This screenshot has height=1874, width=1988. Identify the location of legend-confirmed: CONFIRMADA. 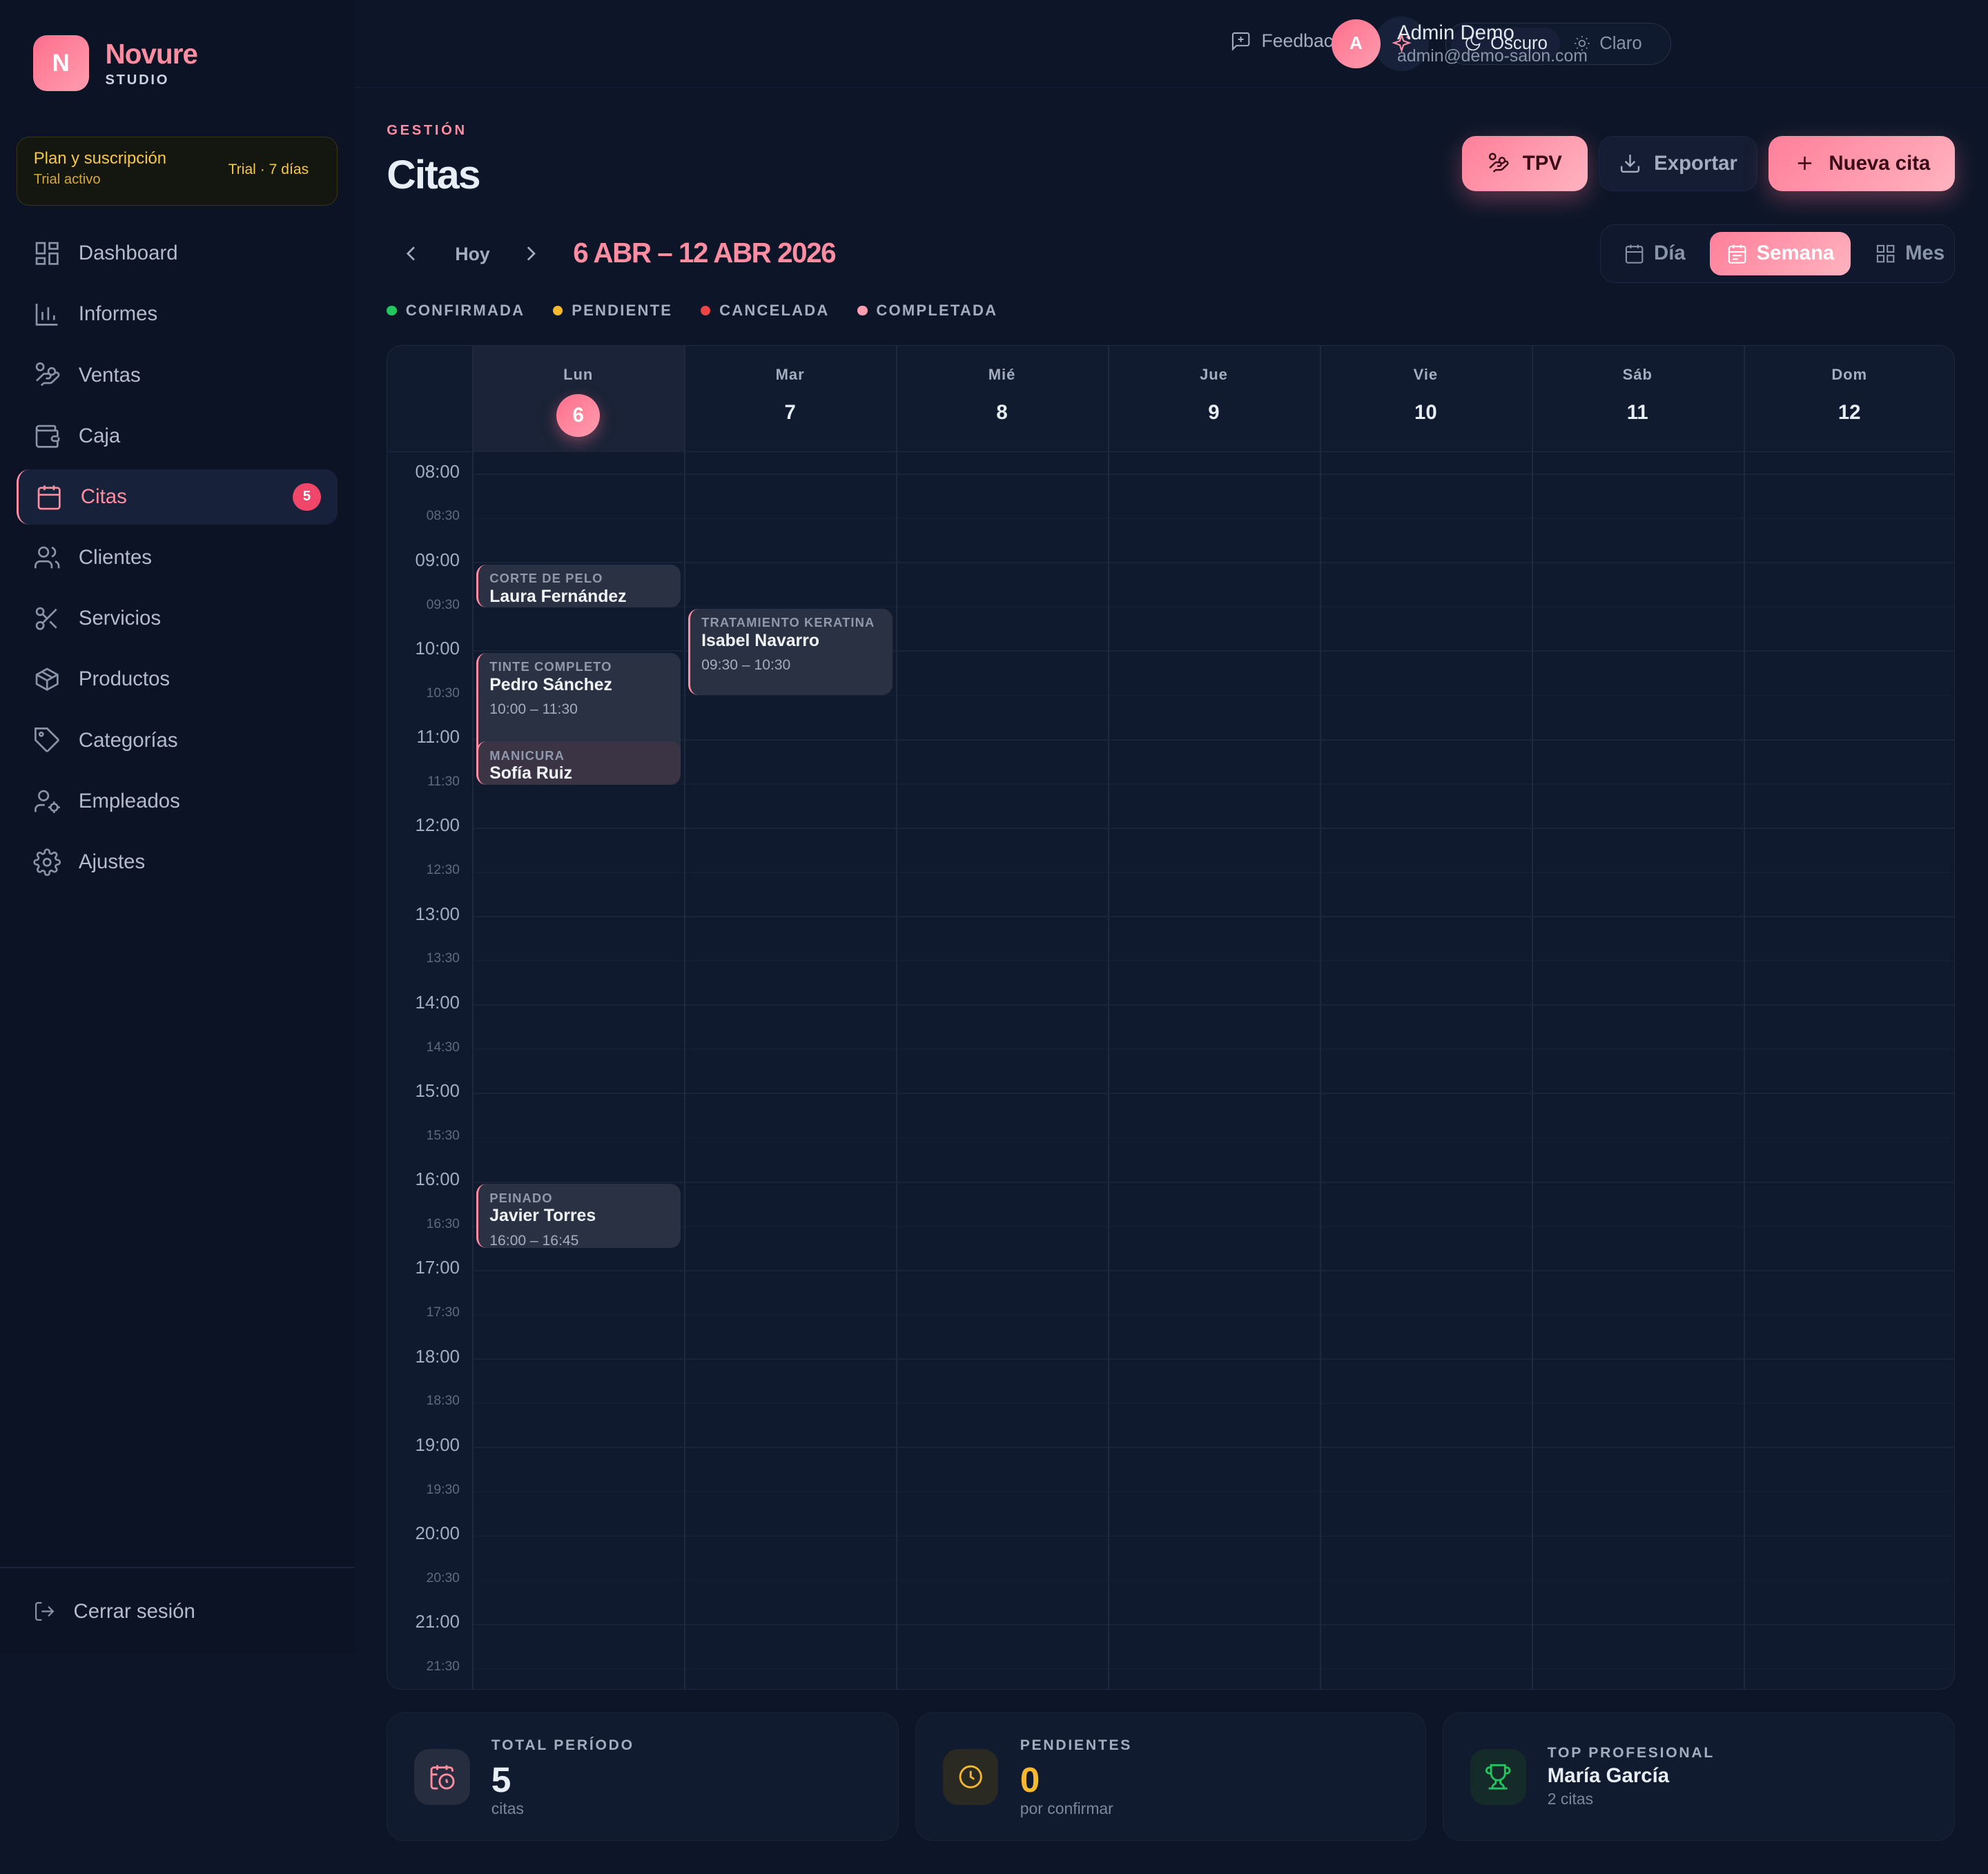
(456, 311).